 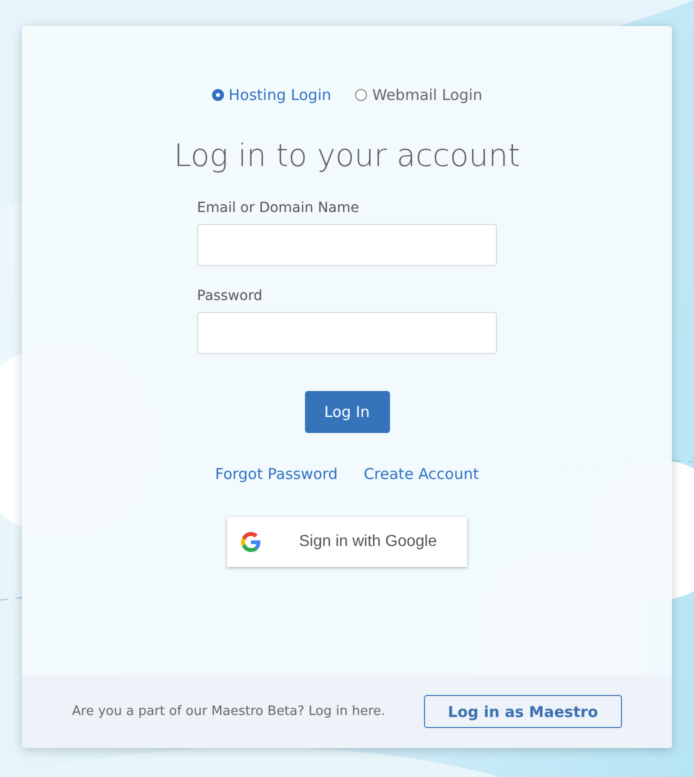 I want to click on field-label: Password, so click(x=230, y=296).